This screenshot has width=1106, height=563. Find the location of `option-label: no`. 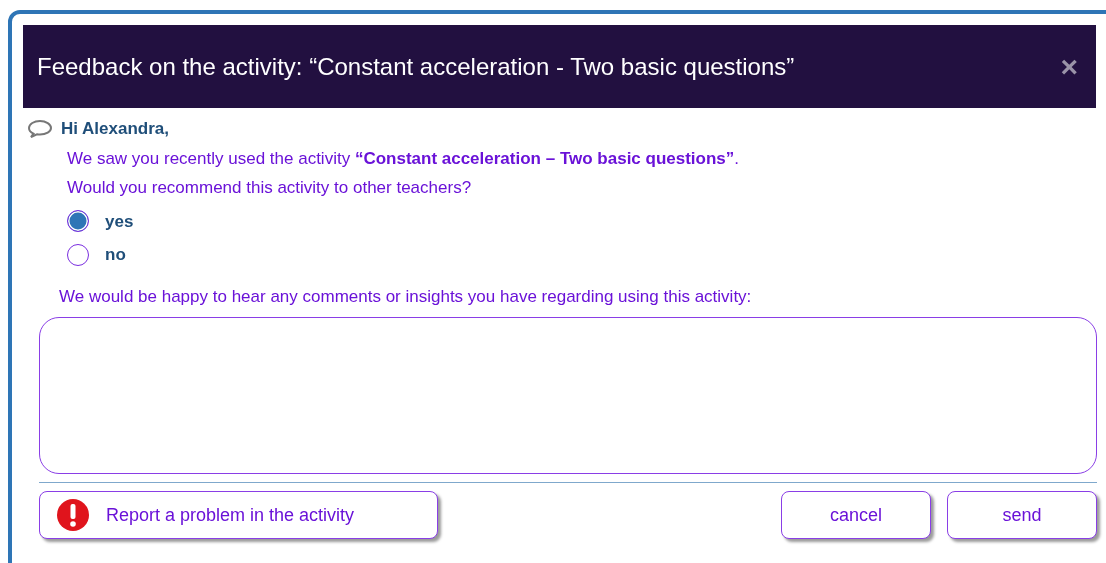

option-label: no is located at coordinates (115, 255).